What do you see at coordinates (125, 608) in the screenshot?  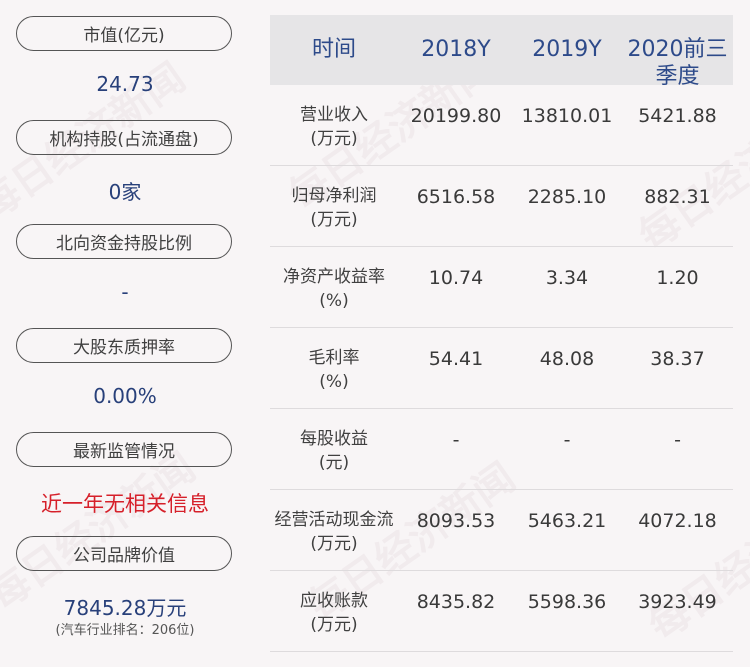 I see `brand-value-value: 7845.28万元` at bounding box center [125, 608].